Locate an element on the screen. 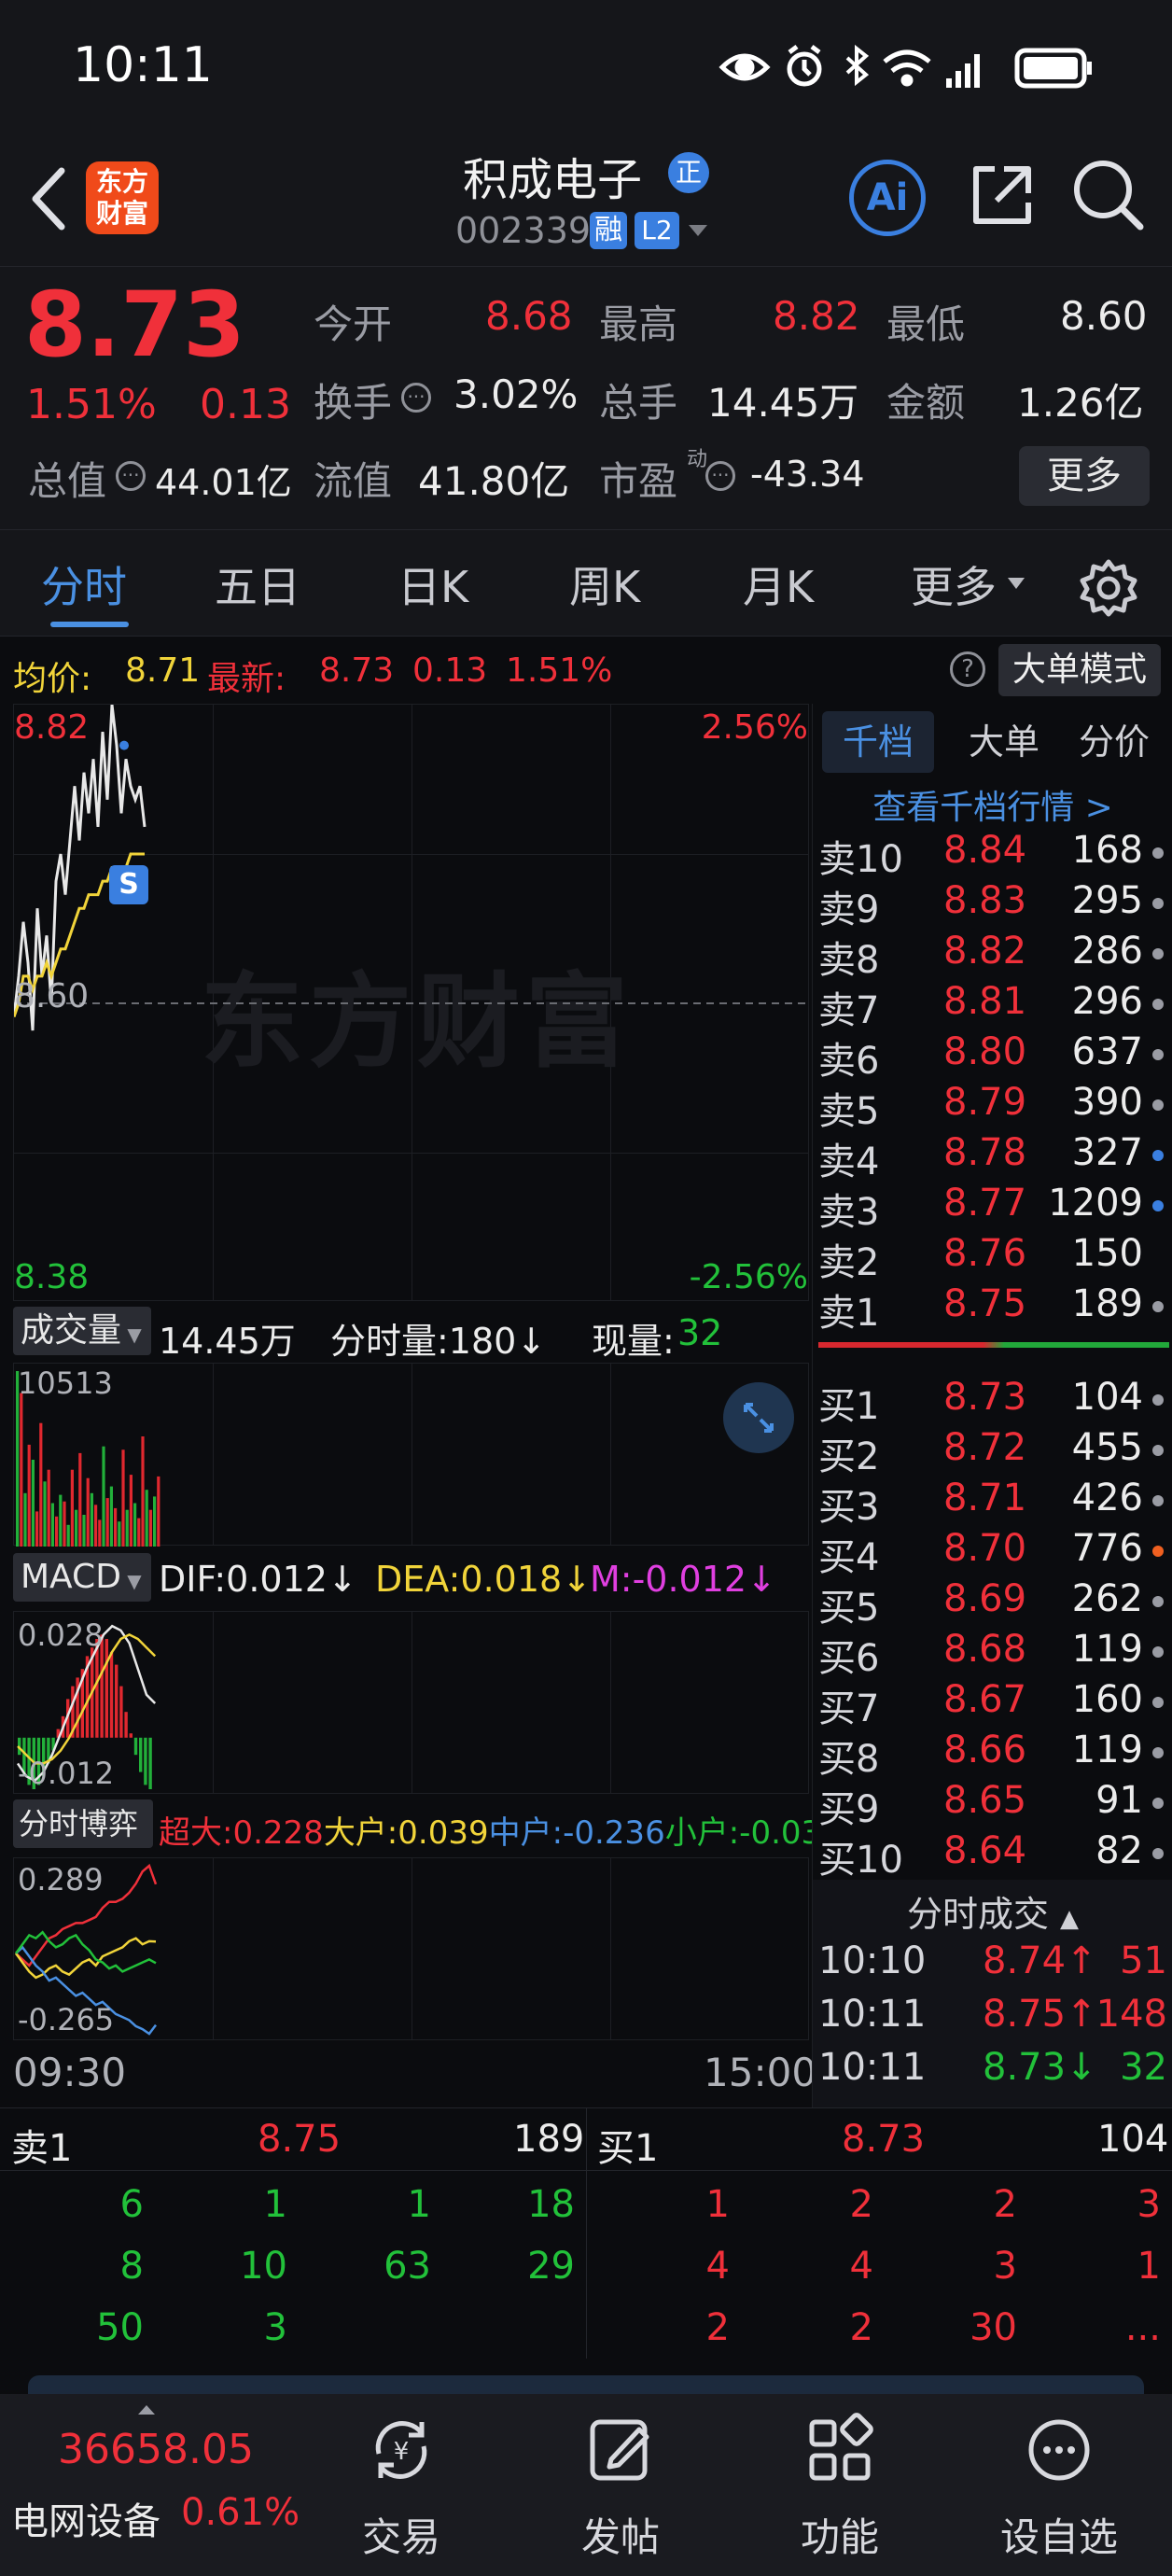 Image resolution: width=1172 pixels, height=2576 pixels. search-icon is located at coordinates (1108, 195).